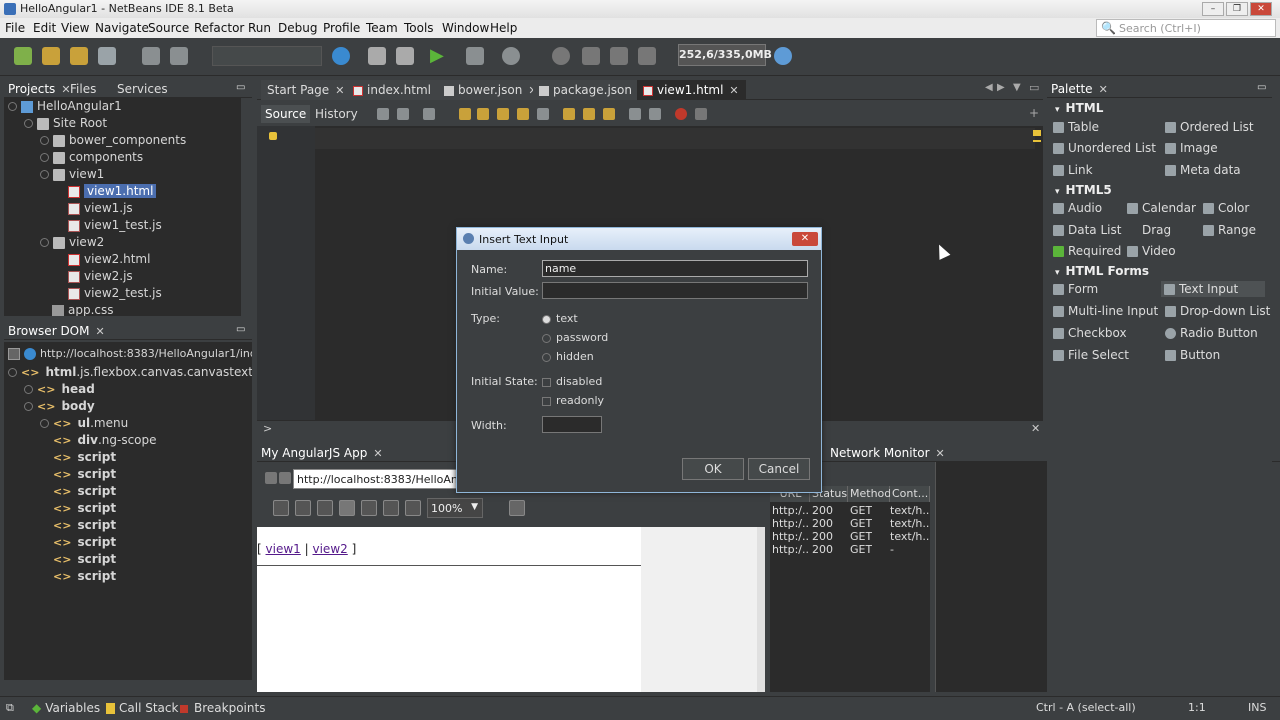 This screenshot has height=720, width=1280. I want to click on palette-item-multi-line-input: Multi-line Input, so click(1105, 311).